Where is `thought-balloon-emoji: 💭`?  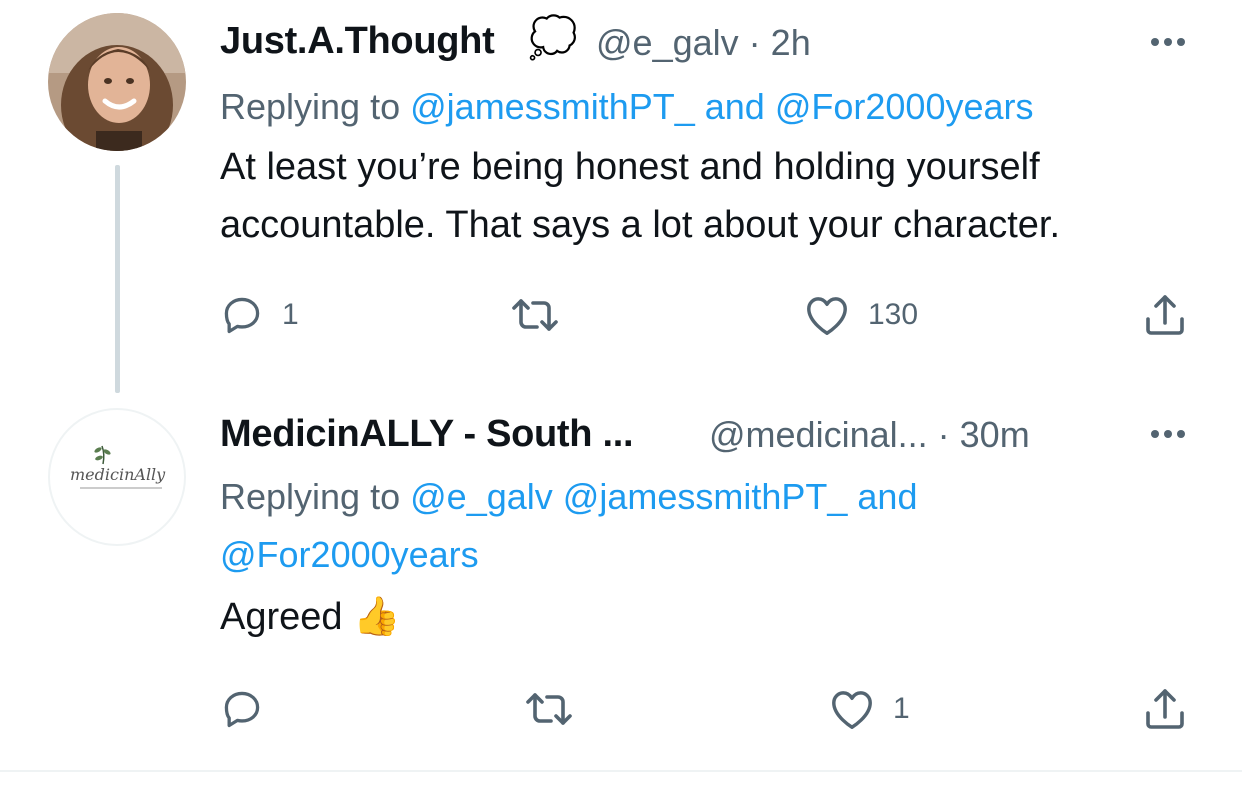 thought-balloon-emoji: 💭 is located at coordinates (553, 38).